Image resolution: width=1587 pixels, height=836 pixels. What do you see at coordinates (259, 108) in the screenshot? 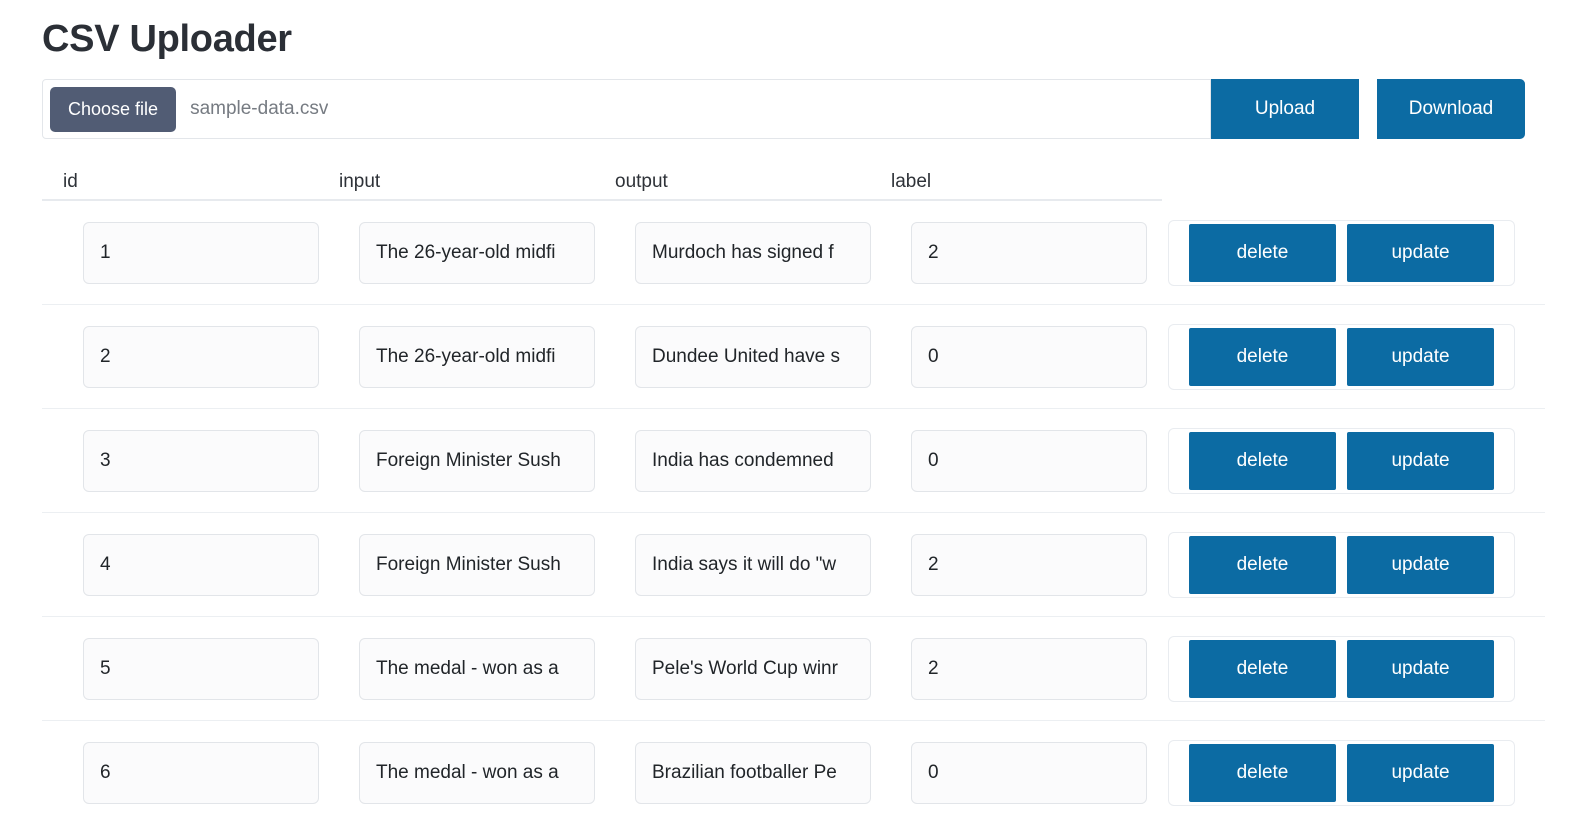
I see `selected-file-name: sample-data.csv` at bounding box center [259, 108].